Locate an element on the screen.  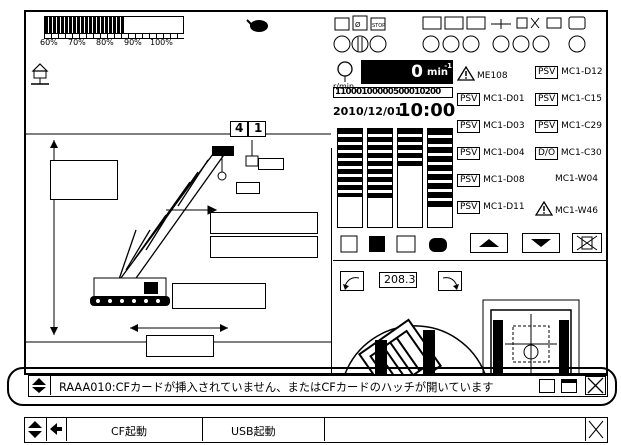
warning-code: MC1-C30 is located at coordinates (581, 153).